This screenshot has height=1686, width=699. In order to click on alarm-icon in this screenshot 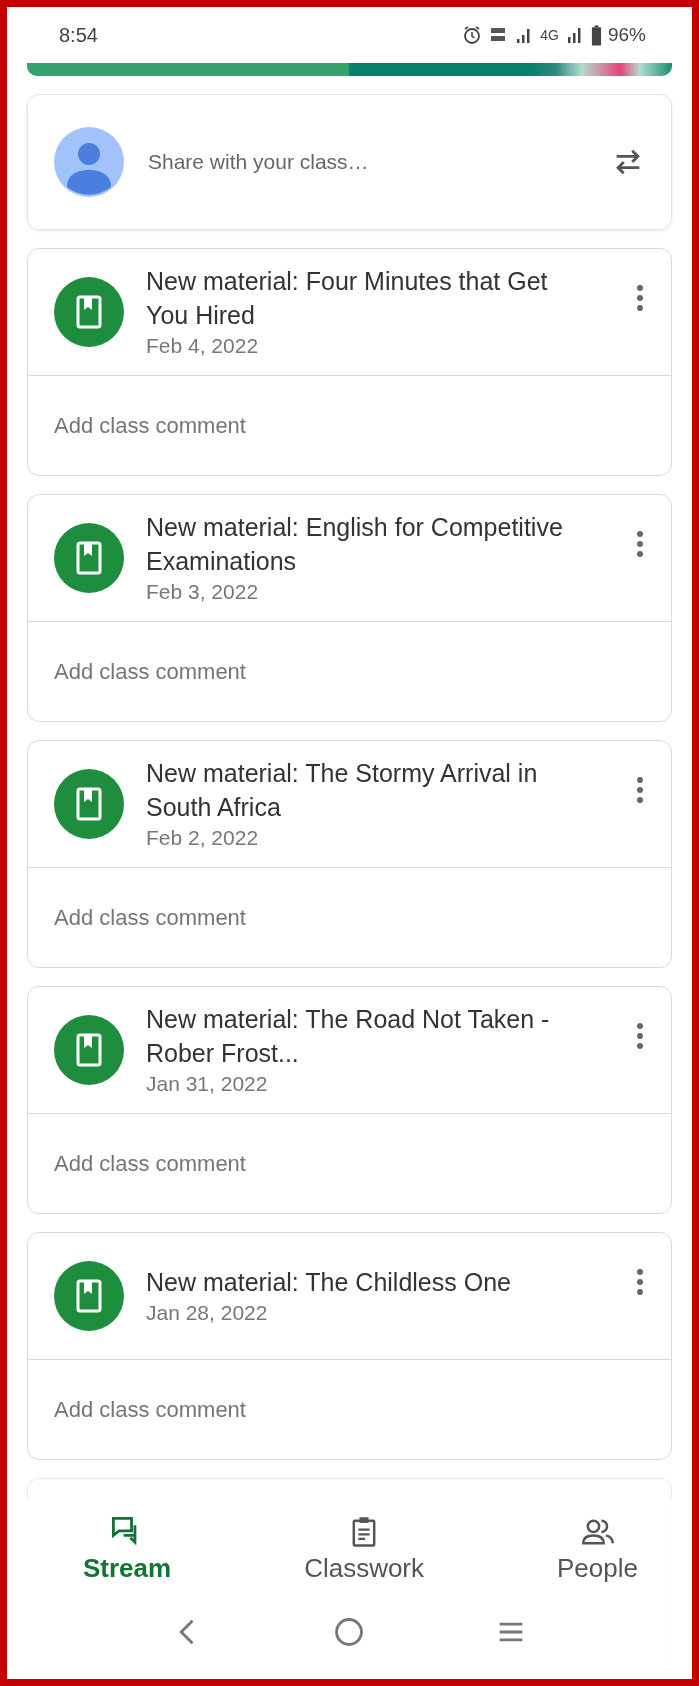, I will do `click(472, 35)`.